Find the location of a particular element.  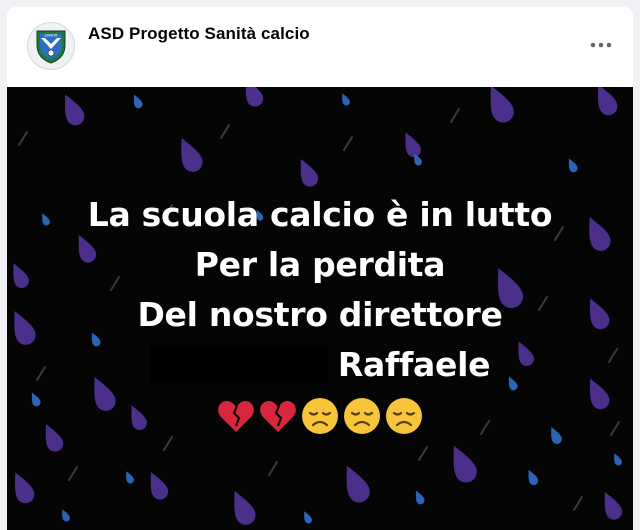

club-logo-icon: SANITÀ is located at coordinates (51, 46).